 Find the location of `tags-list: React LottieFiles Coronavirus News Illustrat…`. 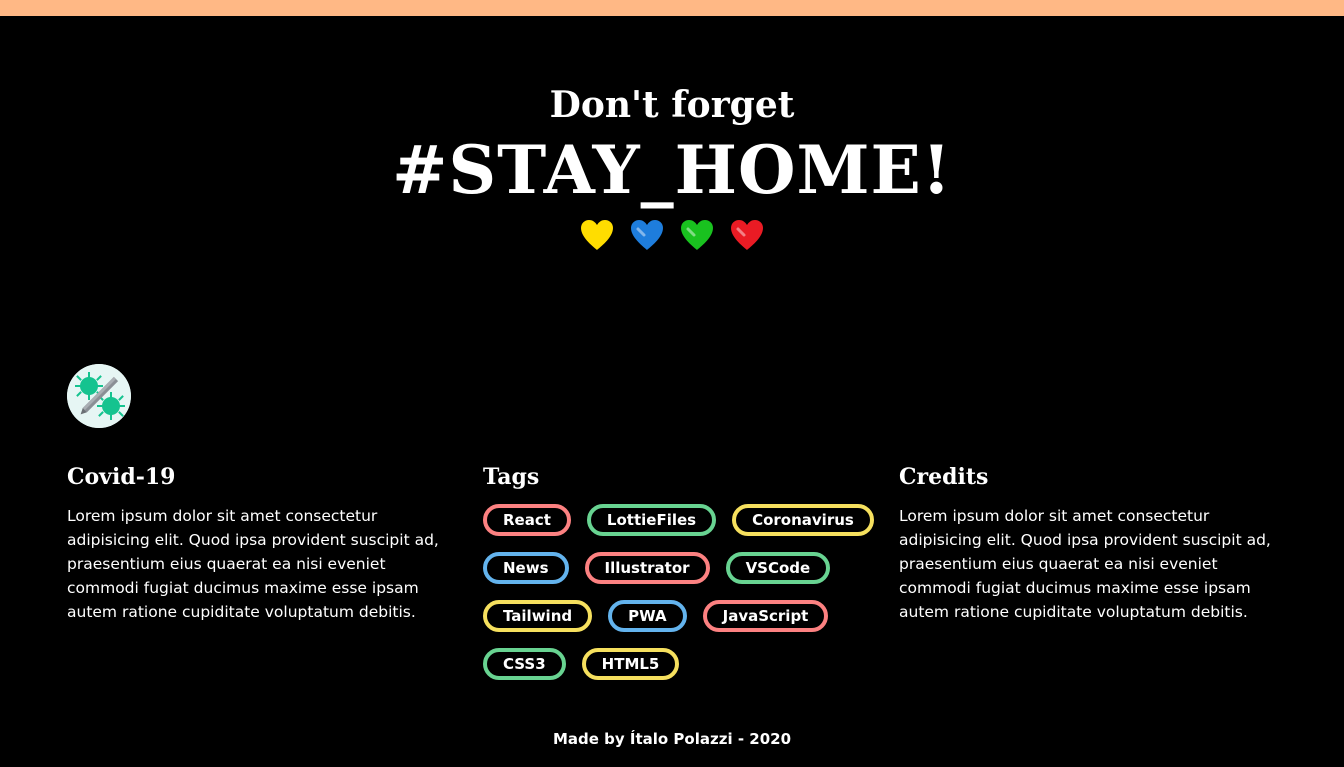

tags-list: React LottieFiles Coronavirus News Illustrat… is located at coordinates (683, 592).